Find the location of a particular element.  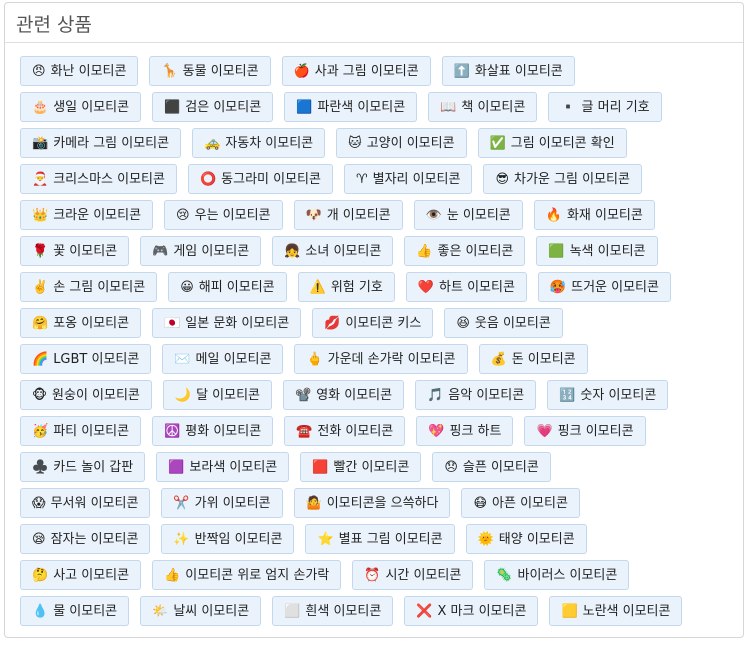

related-tag-link: 👍 좋은 이모티콘 is located at coordinates (465, 251).